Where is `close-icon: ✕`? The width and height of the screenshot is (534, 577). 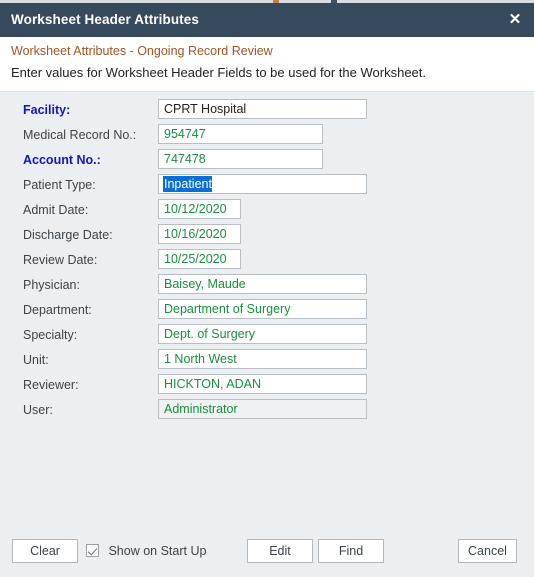
close-icon: ✕ is located at coordinates (515, 20).